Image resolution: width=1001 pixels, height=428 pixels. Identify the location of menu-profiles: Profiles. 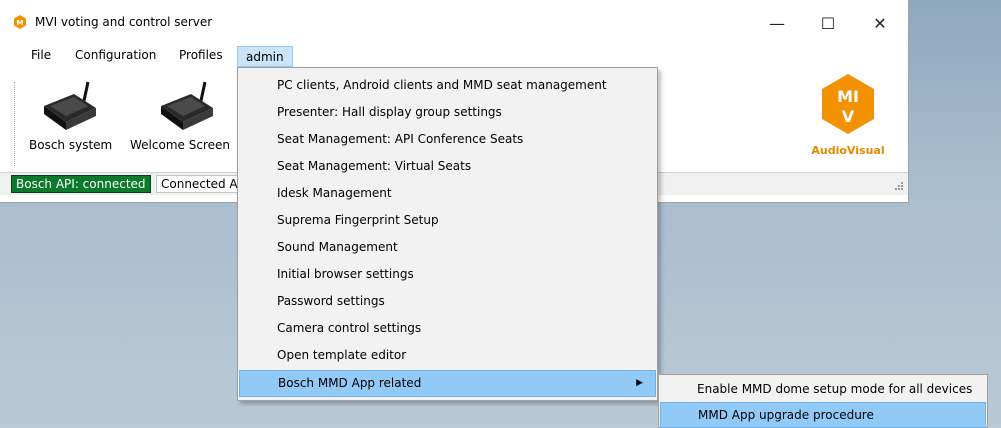
(201, 55).